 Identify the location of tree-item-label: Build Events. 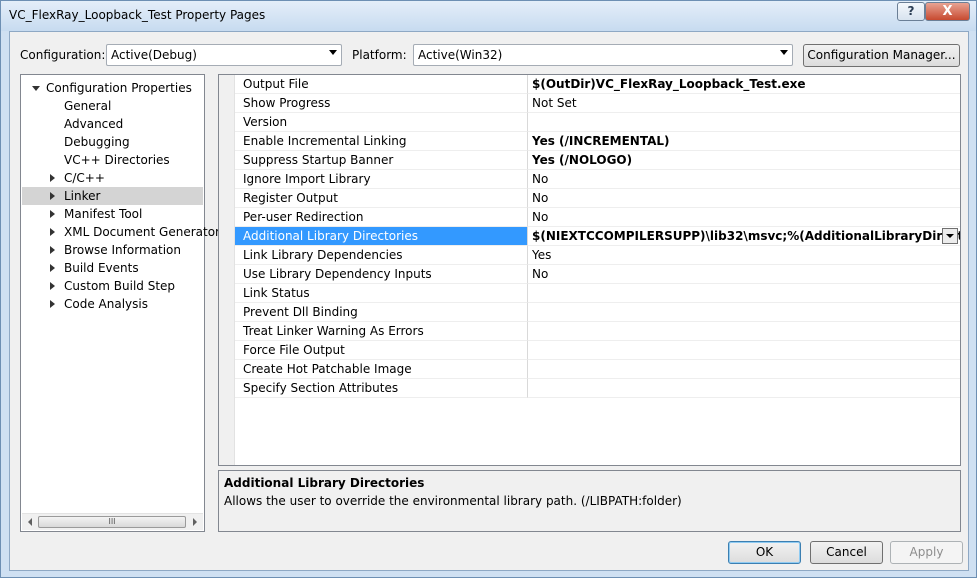
(101, 268).